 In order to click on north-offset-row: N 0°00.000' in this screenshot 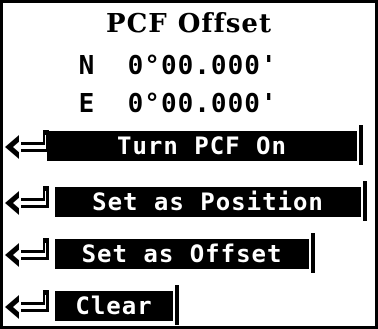, I will do `click(203, 66)`.